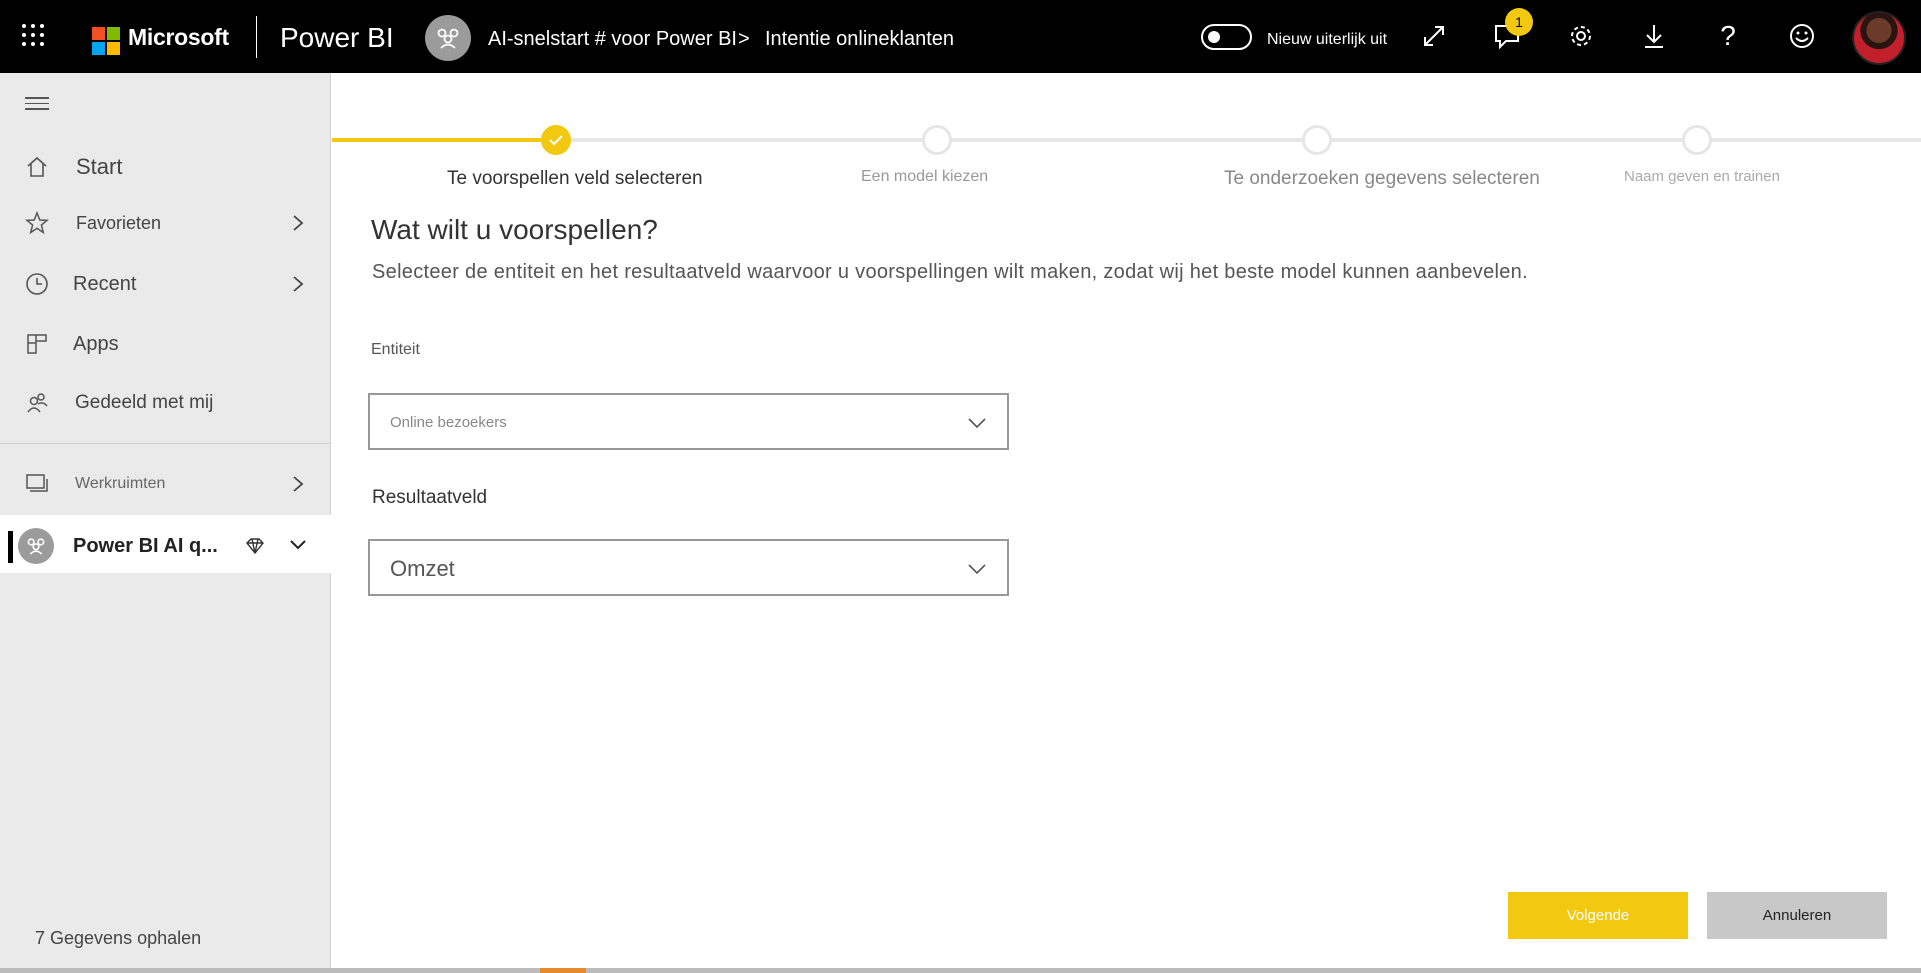 The height and width of the screenshot is (973, 1921). I want to click on step-2-label: Een model kiezen, so click(925, 176).